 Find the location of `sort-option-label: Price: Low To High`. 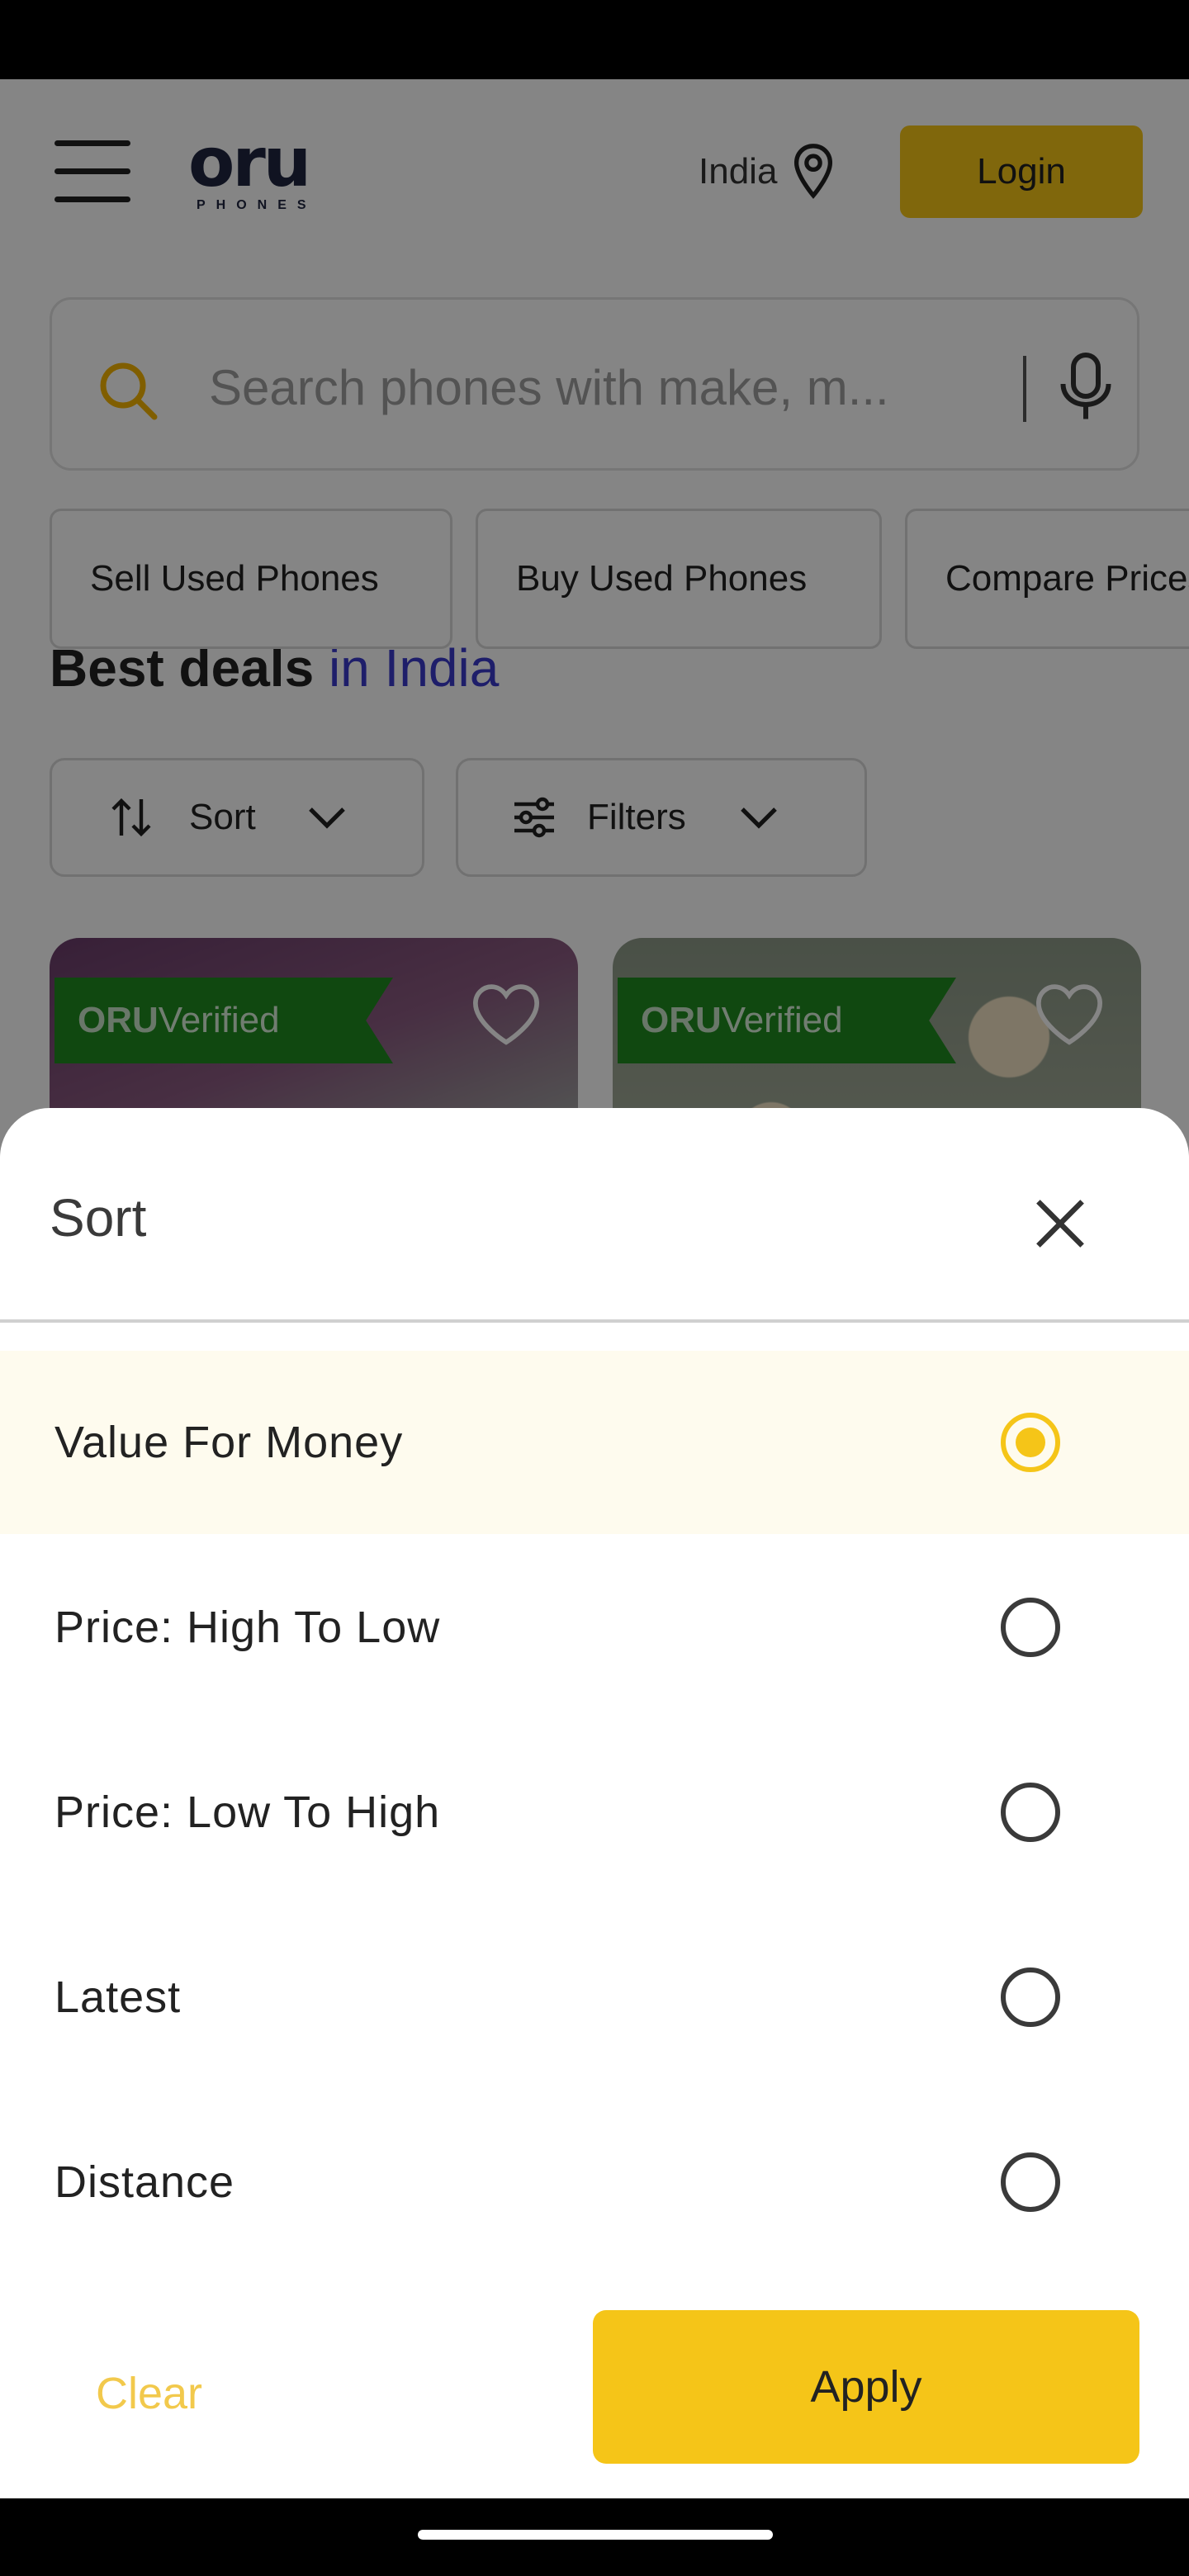

sort-option-label: Price: Low To High is located at coordinates (247, 1812).